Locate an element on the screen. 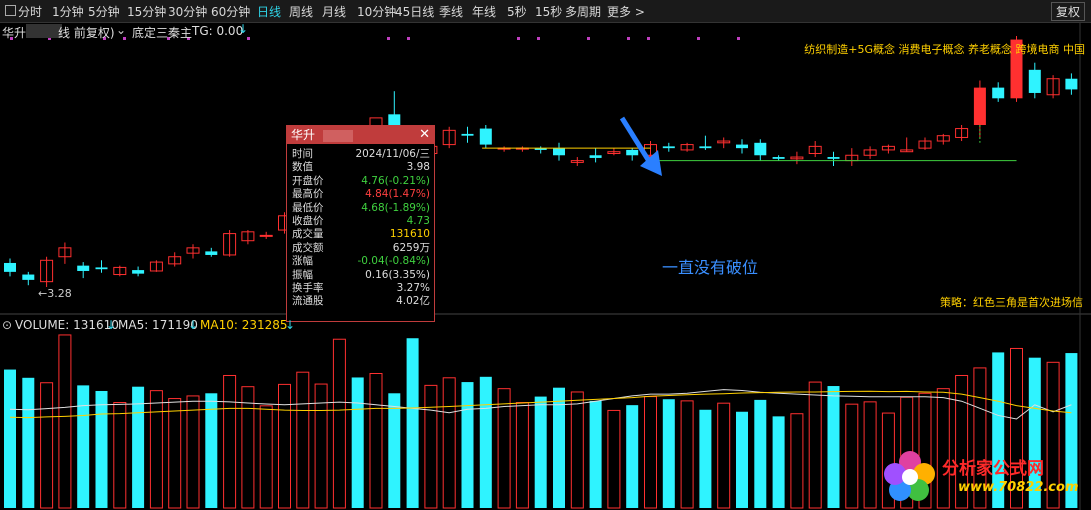  tooltip-row: 成交额 6259万 is located at coordinates (360, 248).